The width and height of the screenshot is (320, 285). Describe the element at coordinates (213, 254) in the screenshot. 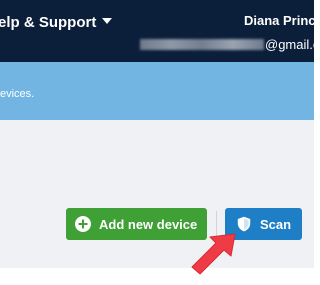

I see `red-arrow-icon` at that location.